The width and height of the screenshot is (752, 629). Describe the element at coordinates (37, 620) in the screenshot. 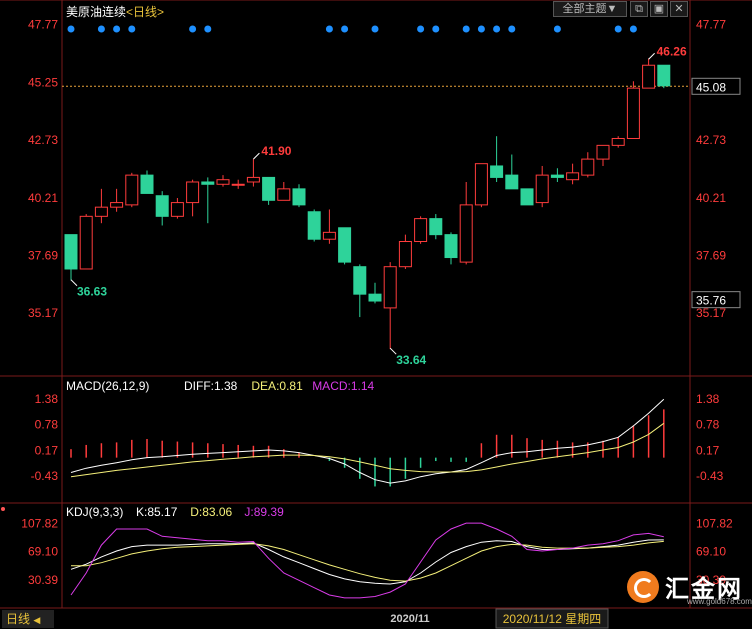

I see `period-tab-arrow-icon: ◀` at that location.